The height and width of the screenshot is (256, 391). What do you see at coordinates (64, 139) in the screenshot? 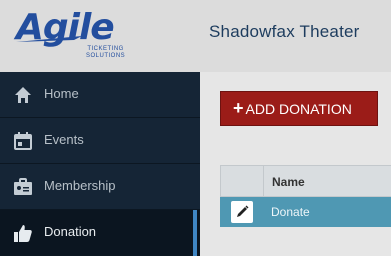
I see `sidebar-item-label: Events` at bounding box center [64, 139].